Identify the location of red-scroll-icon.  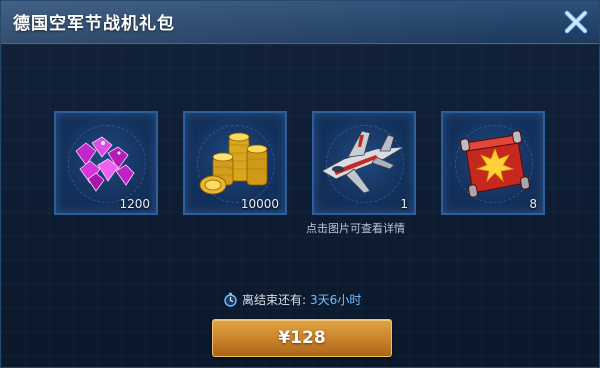
(495, 164).